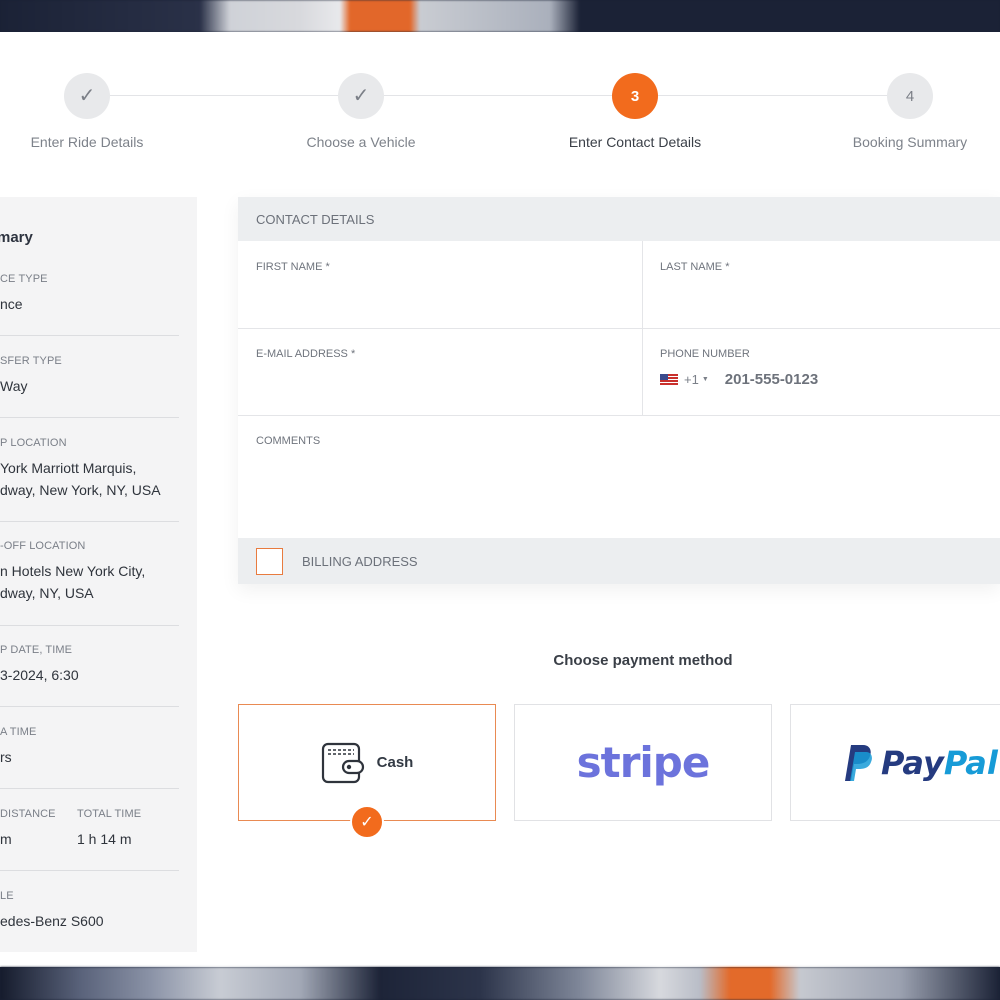 Image resolution: width=1000 pixels, height=1000 pixels. What do you see at coordinates (28, 827) in the screenshot?
I see `summary-distance: DISTANCE m` at bounding box center [28, 827].